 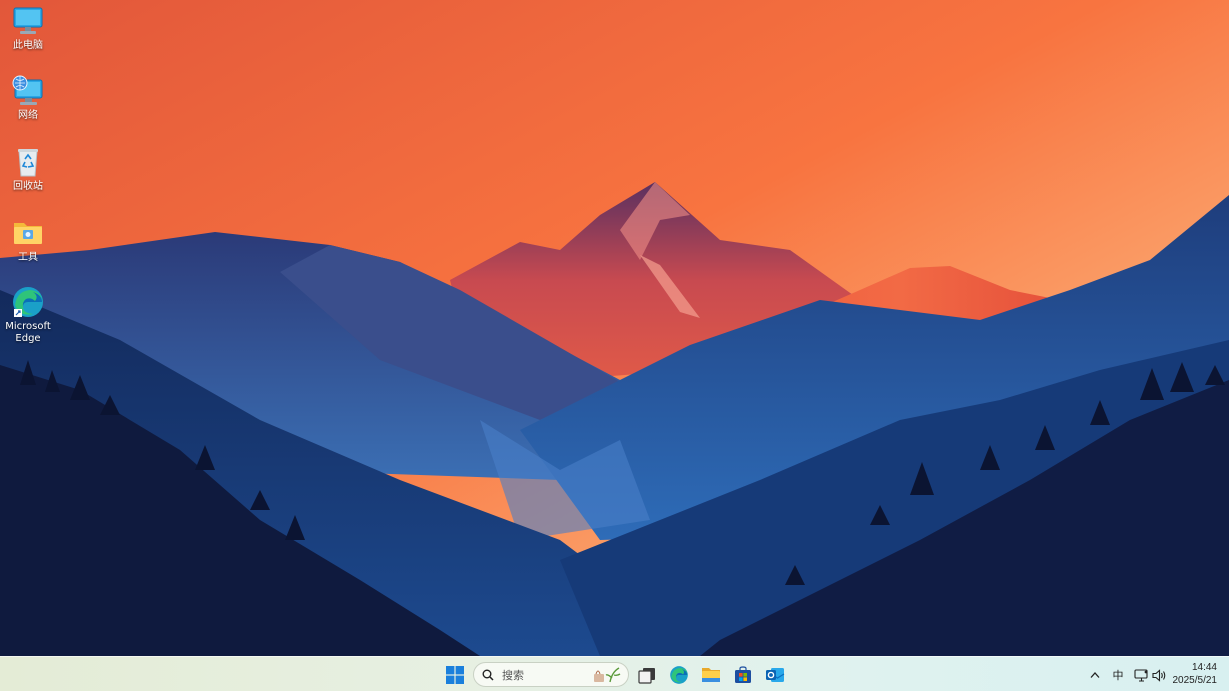 I want to click on tray-network-button, so click(x=1141, y=675).